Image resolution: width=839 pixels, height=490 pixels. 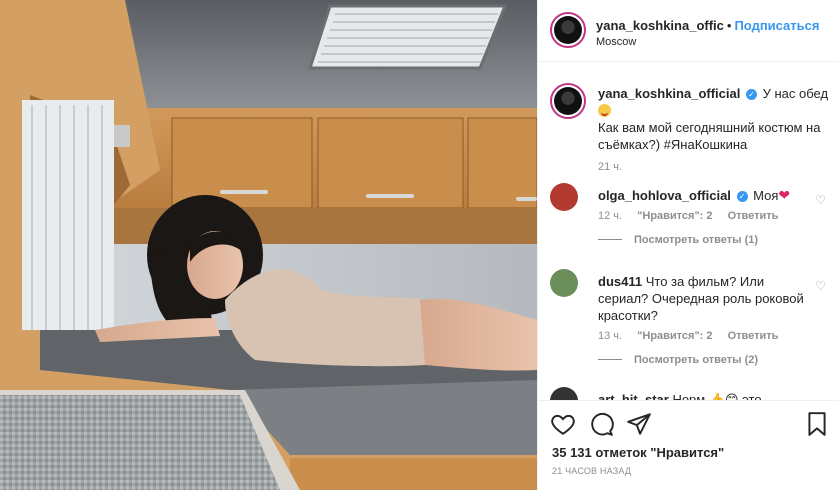 What do you see at coordinates (638, 452) in the screenshot?
I see `likes-count: 35 131 отметок "Нравится"` at bounding box center [638, 452].